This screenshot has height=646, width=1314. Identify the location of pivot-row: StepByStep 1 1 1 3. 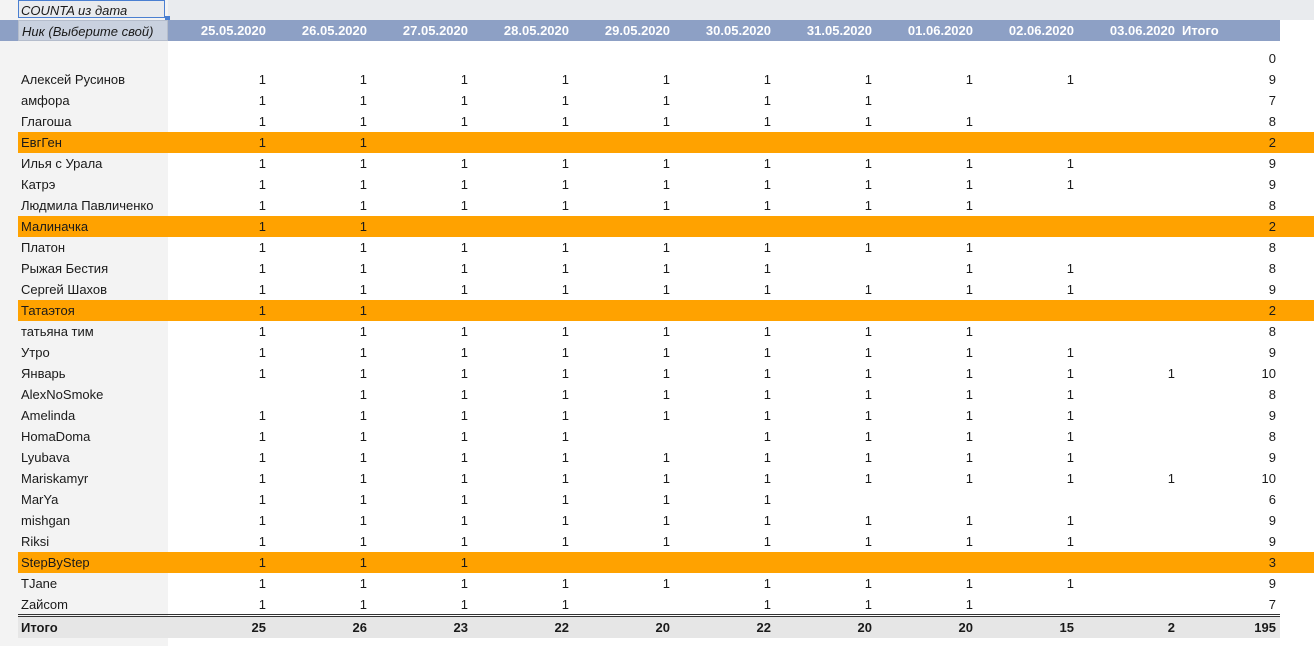
(657, 562).